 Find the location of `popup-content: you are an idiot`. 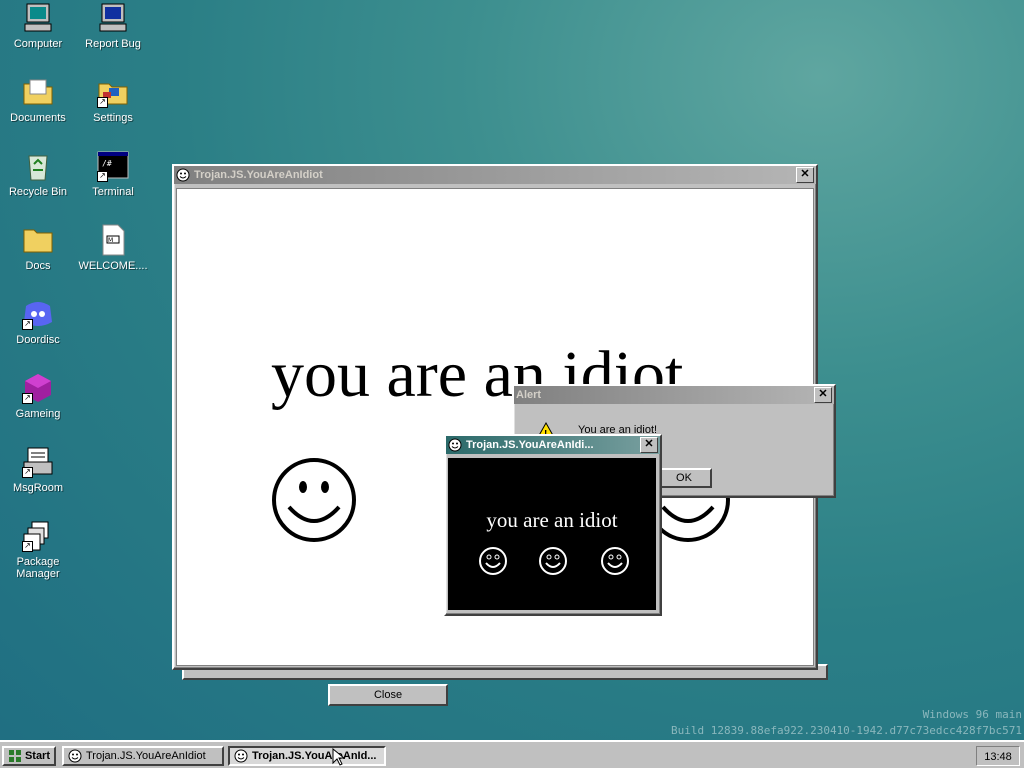

popup-content: you are an idiot is located at coordinates (552, 534).